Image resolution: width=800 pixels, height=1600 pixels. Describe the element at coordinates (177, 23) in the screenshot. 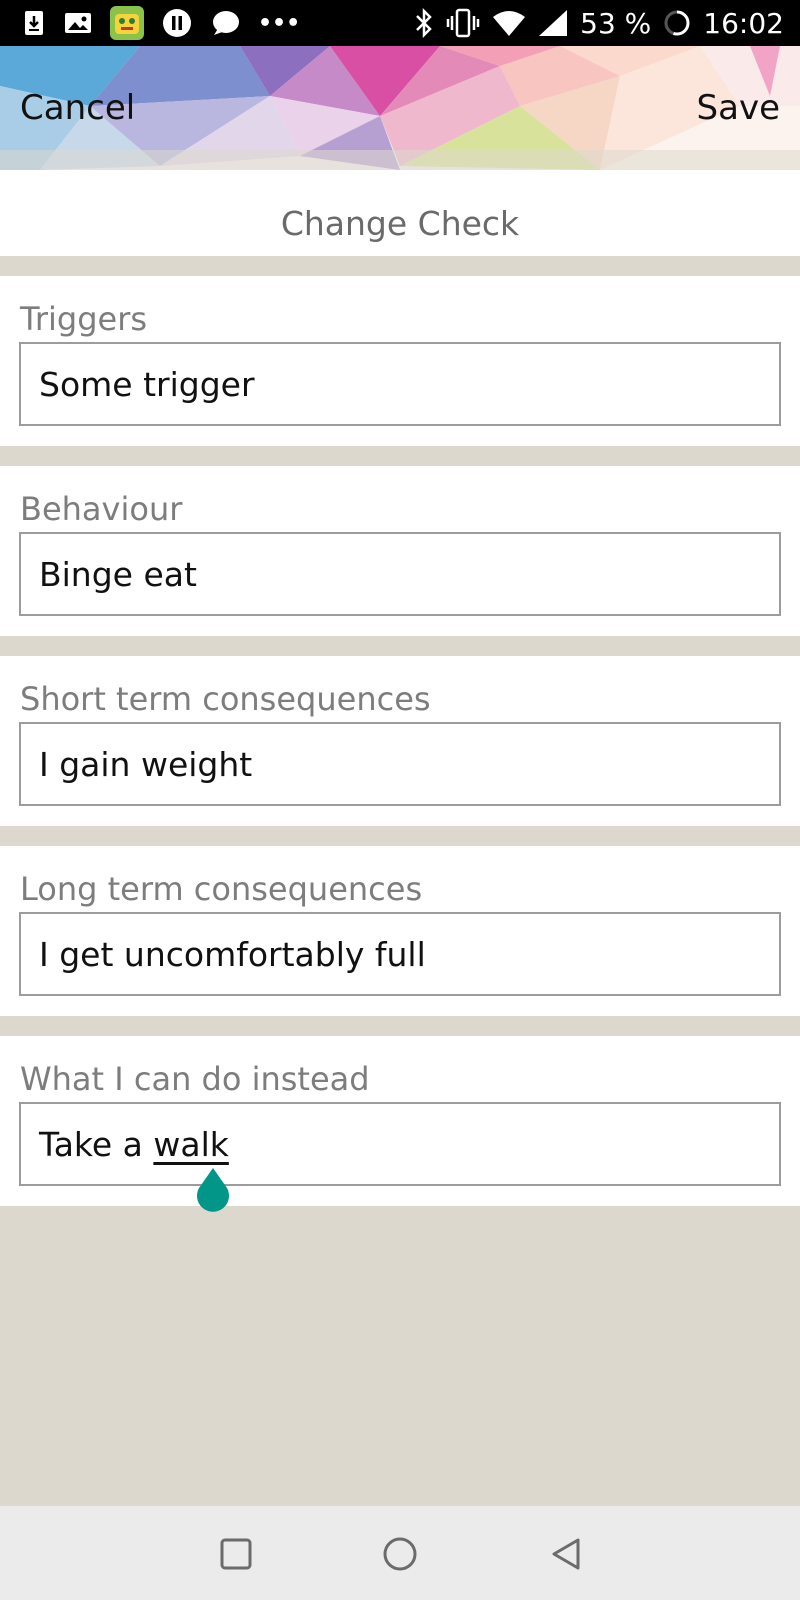

I see `pause-icon` at that location.